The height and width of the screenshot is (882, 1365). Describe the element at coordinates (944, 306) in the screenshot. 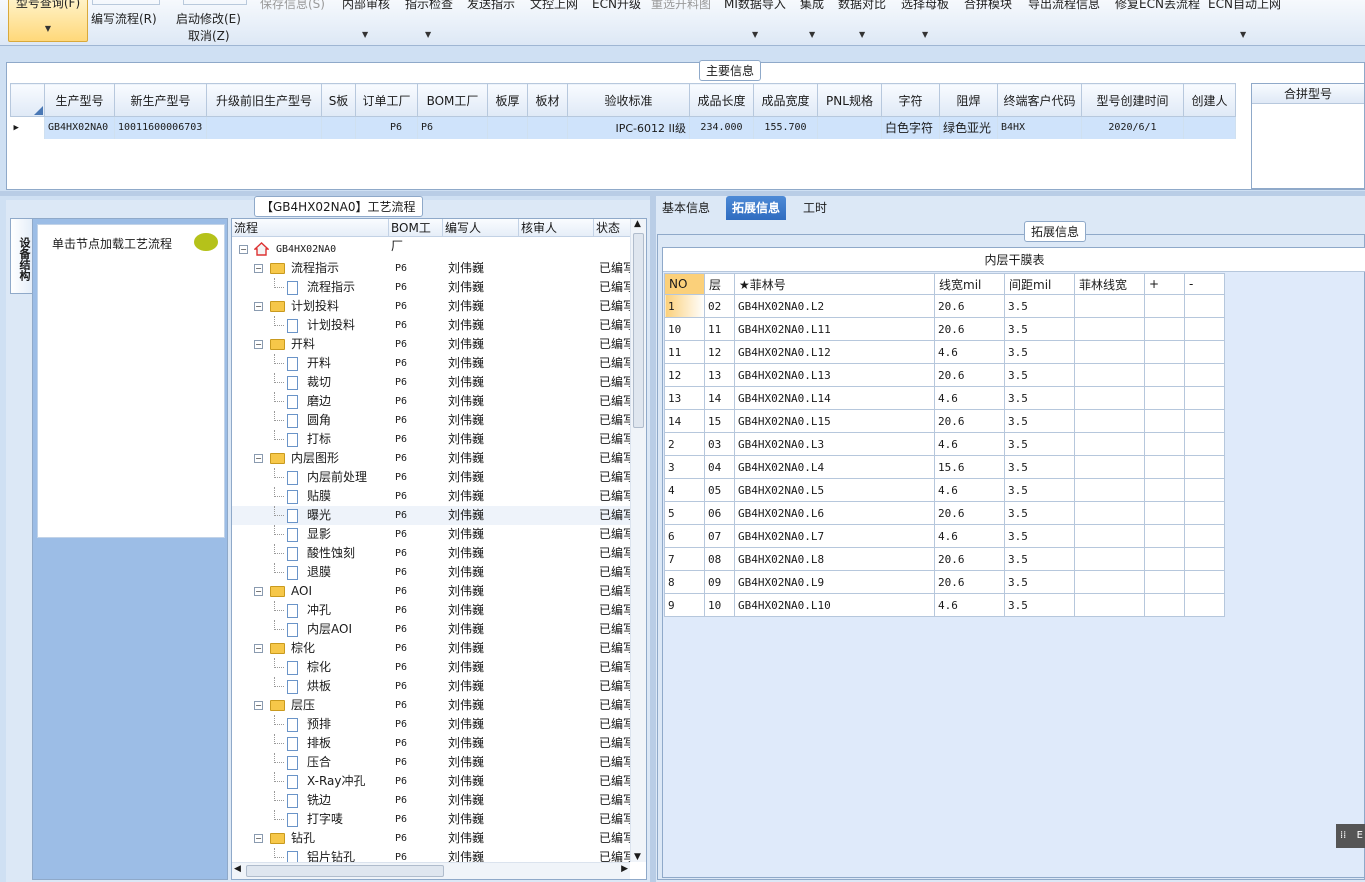

I see `table-row: 1 02 GB4HX02NA0.L2 20.6 3.5` at that location.